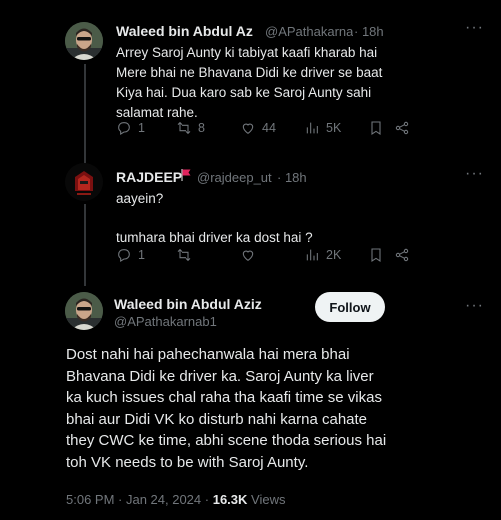 Image resolution: width=501 pixels, height=520 pixels. I want to click on views-label: Views, so click(268, 499).